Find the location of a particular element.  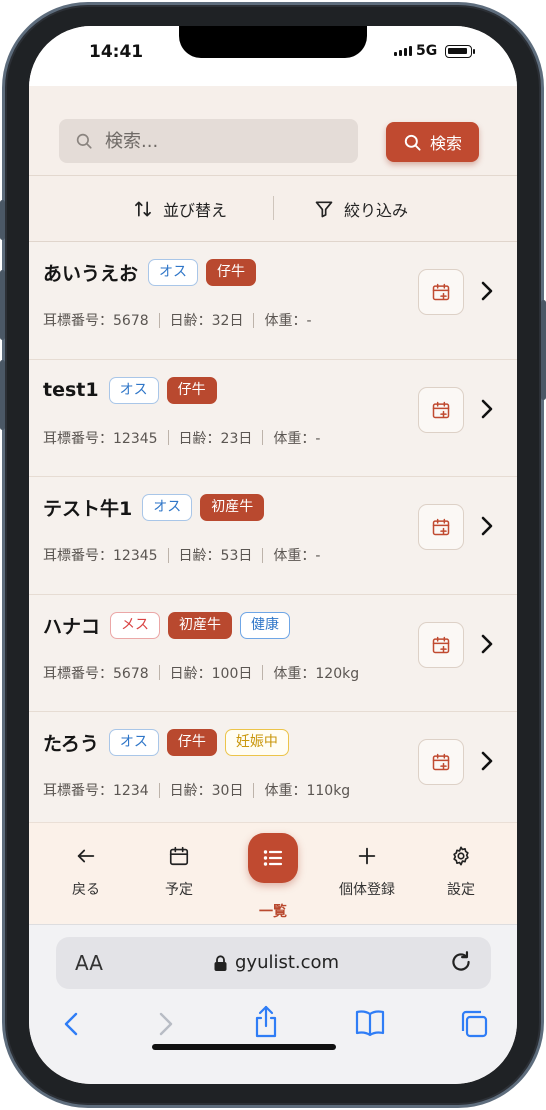

health-badge: 健康 is located at coordinates (265, 625).